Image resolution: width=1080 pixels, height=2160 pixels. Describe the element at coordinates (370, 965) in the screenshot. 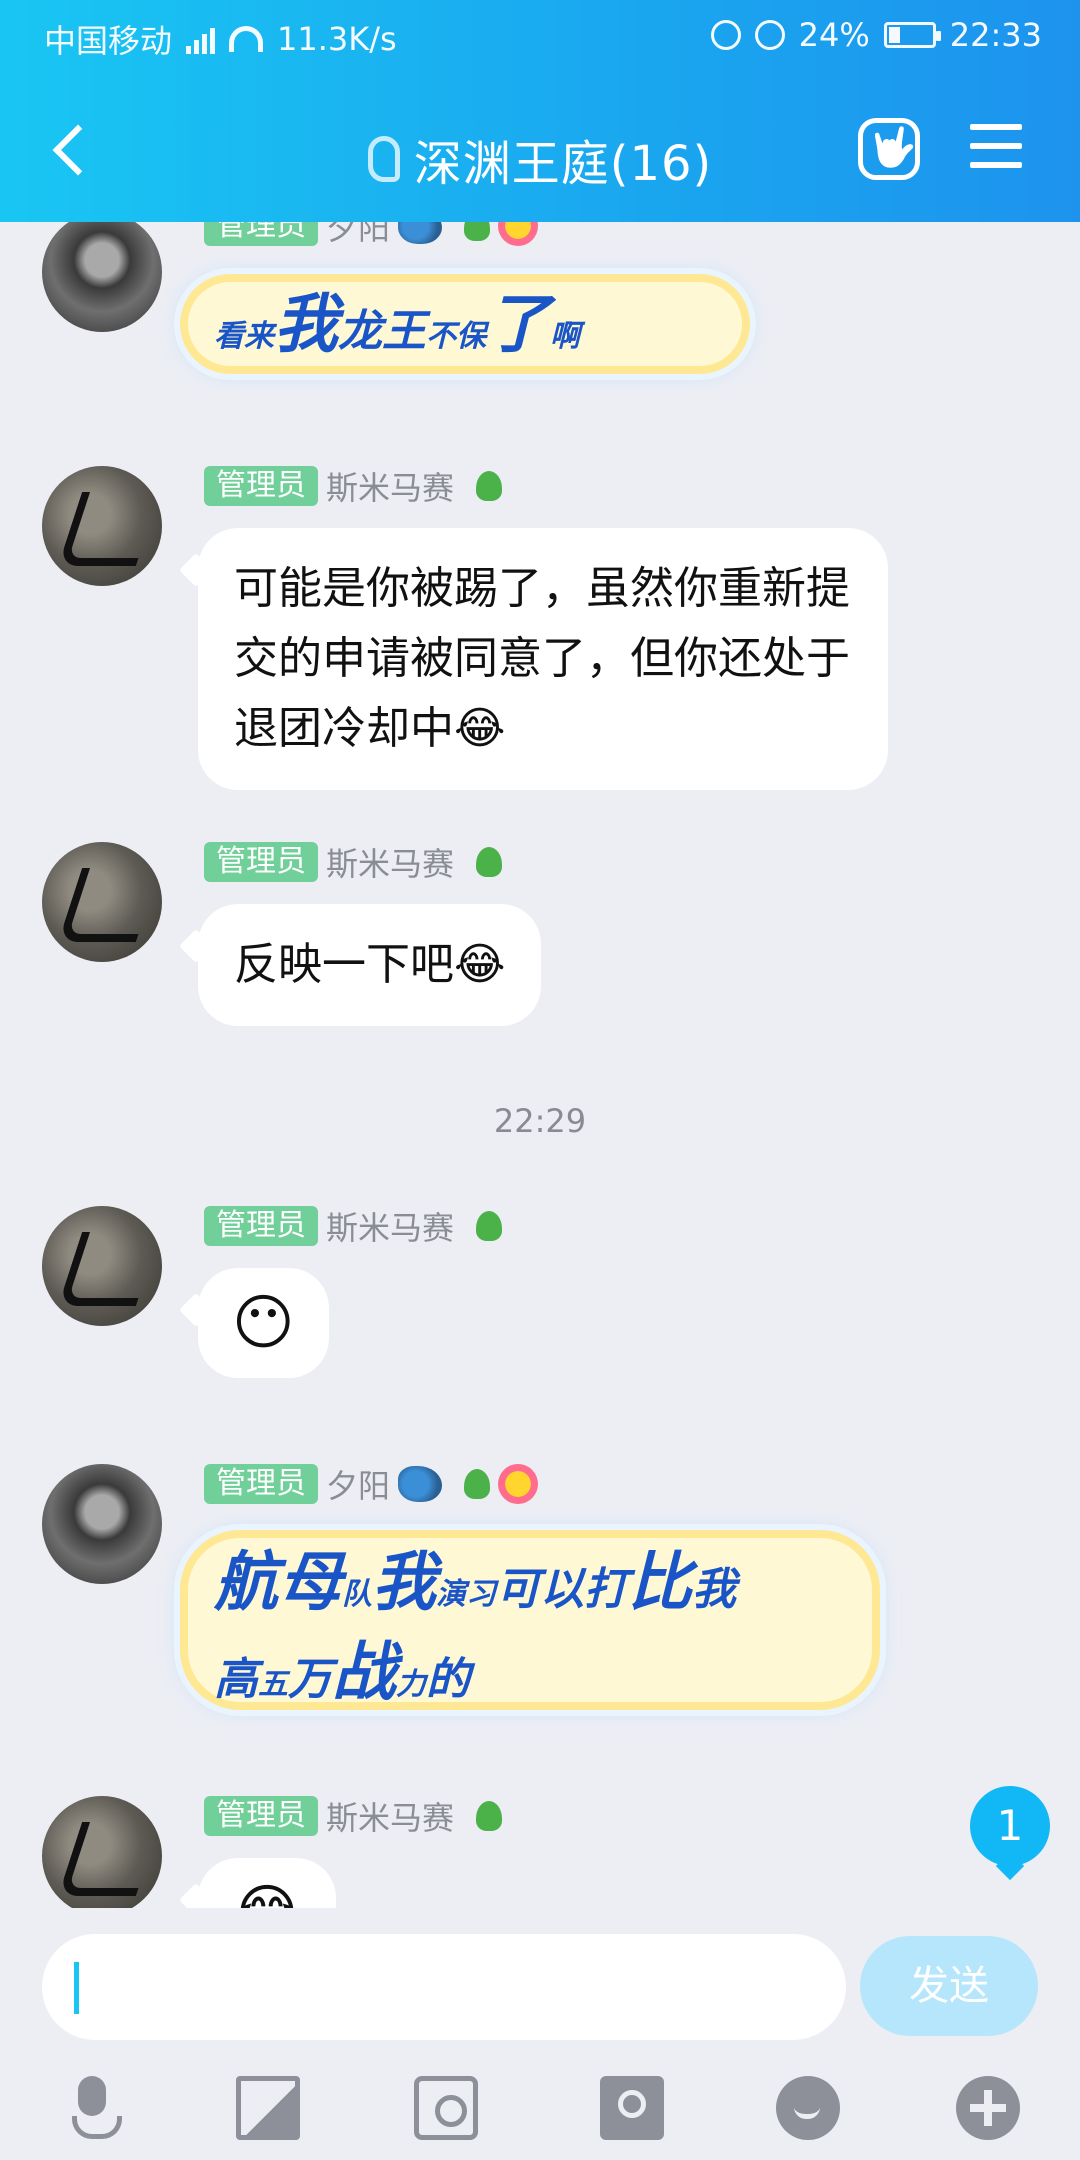

I see `message-bubble: 反映一下吧😂` at that location.